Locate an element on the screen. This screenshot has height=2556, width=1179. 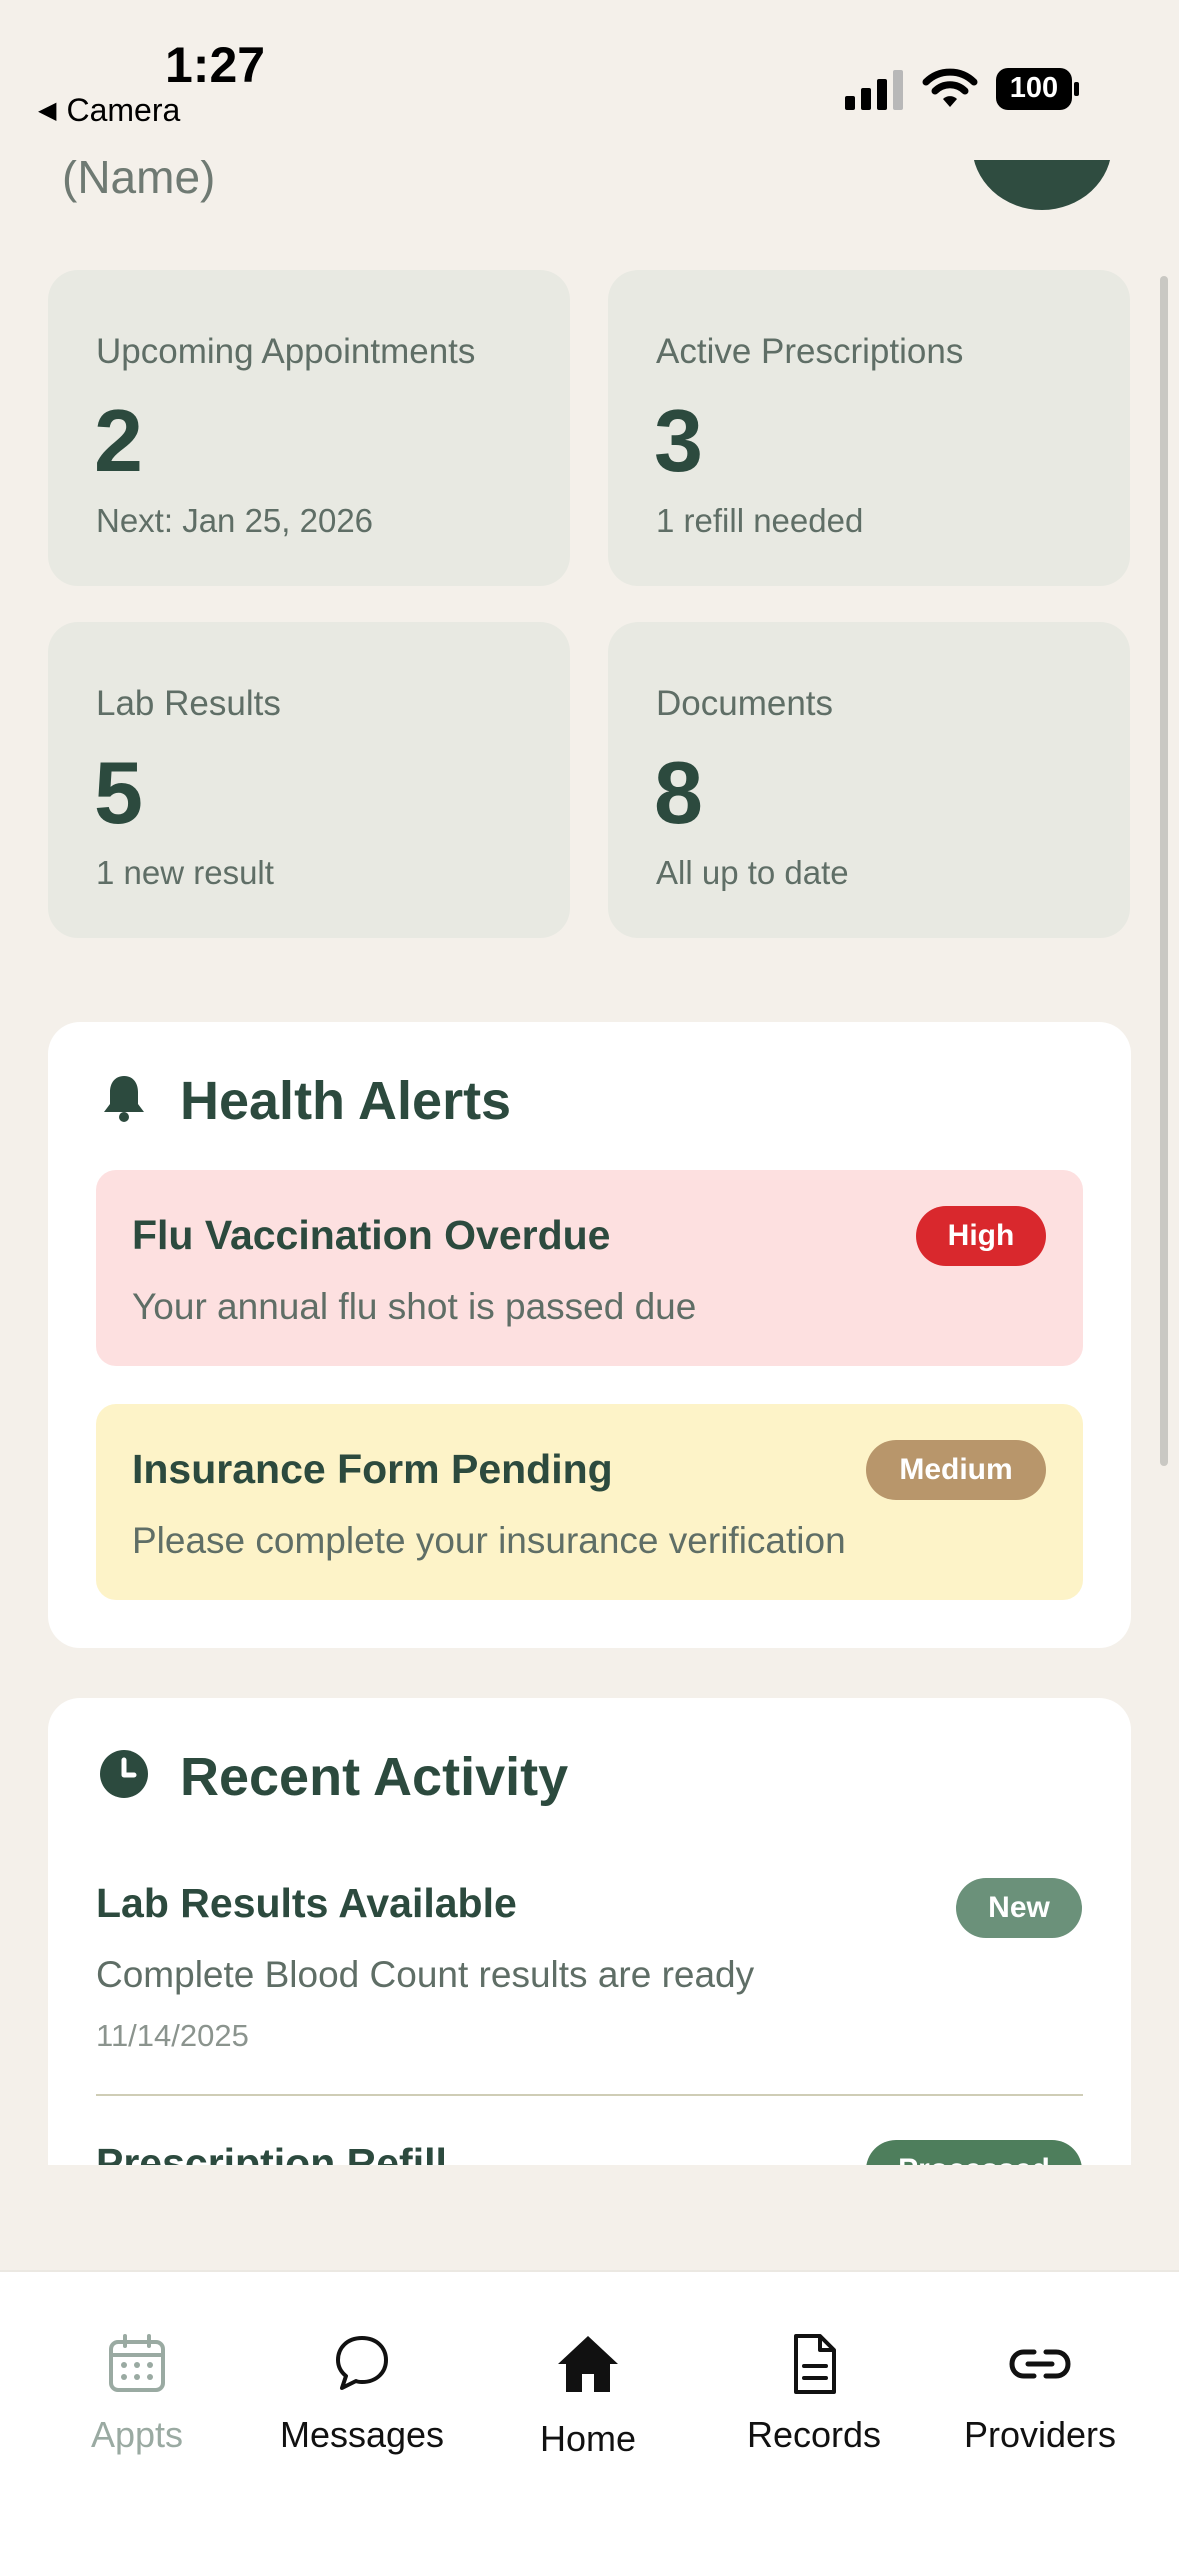
activity-divider is located at coordinates (589, 2095).